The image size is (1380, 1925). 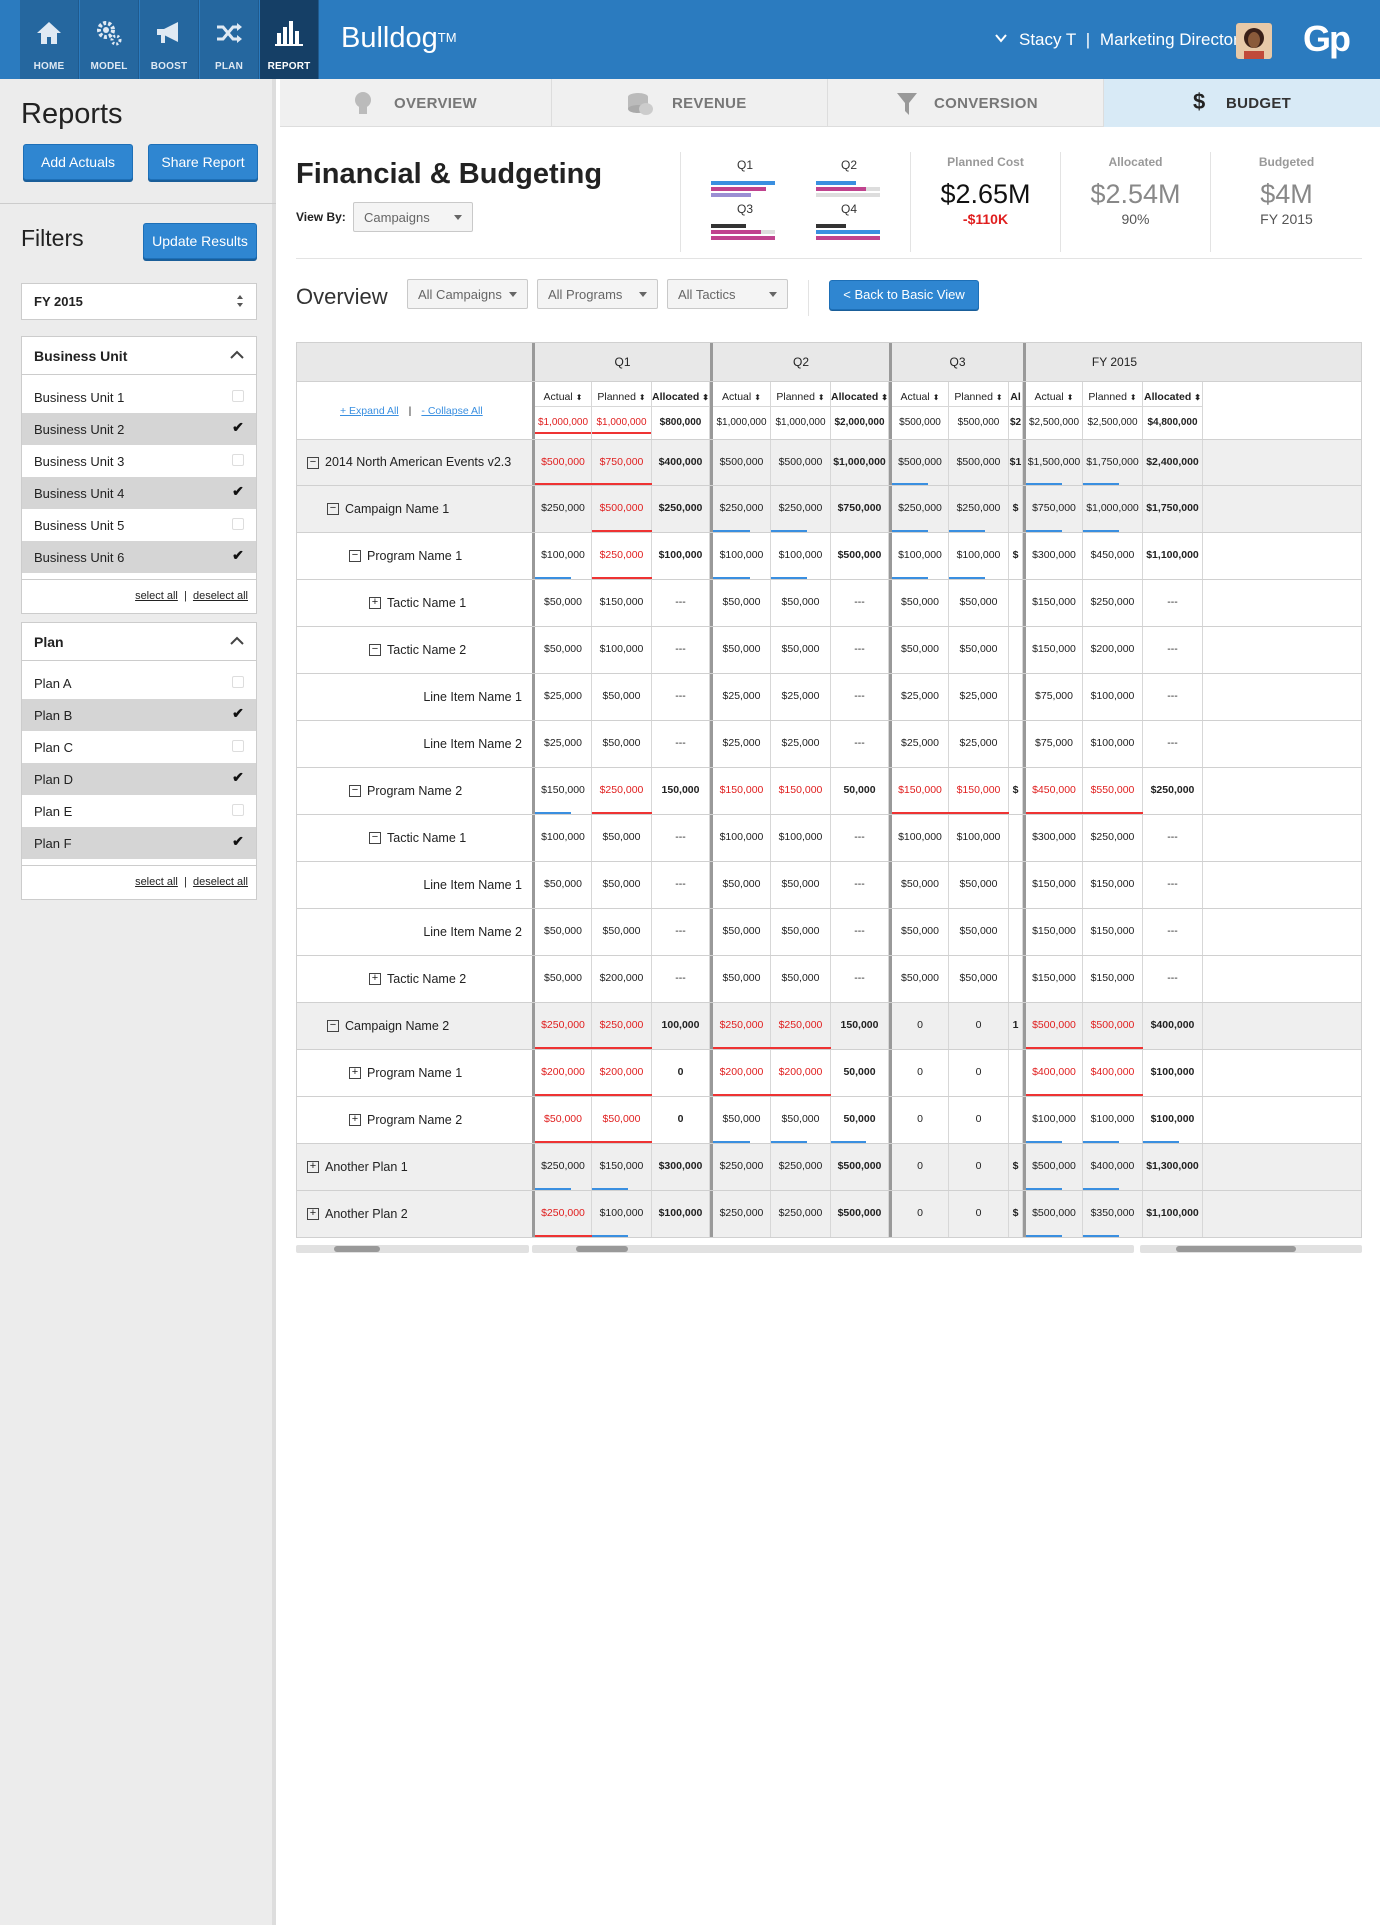 I want to click on business-unit-select-all-link: select all, so click(x=156, y=596).